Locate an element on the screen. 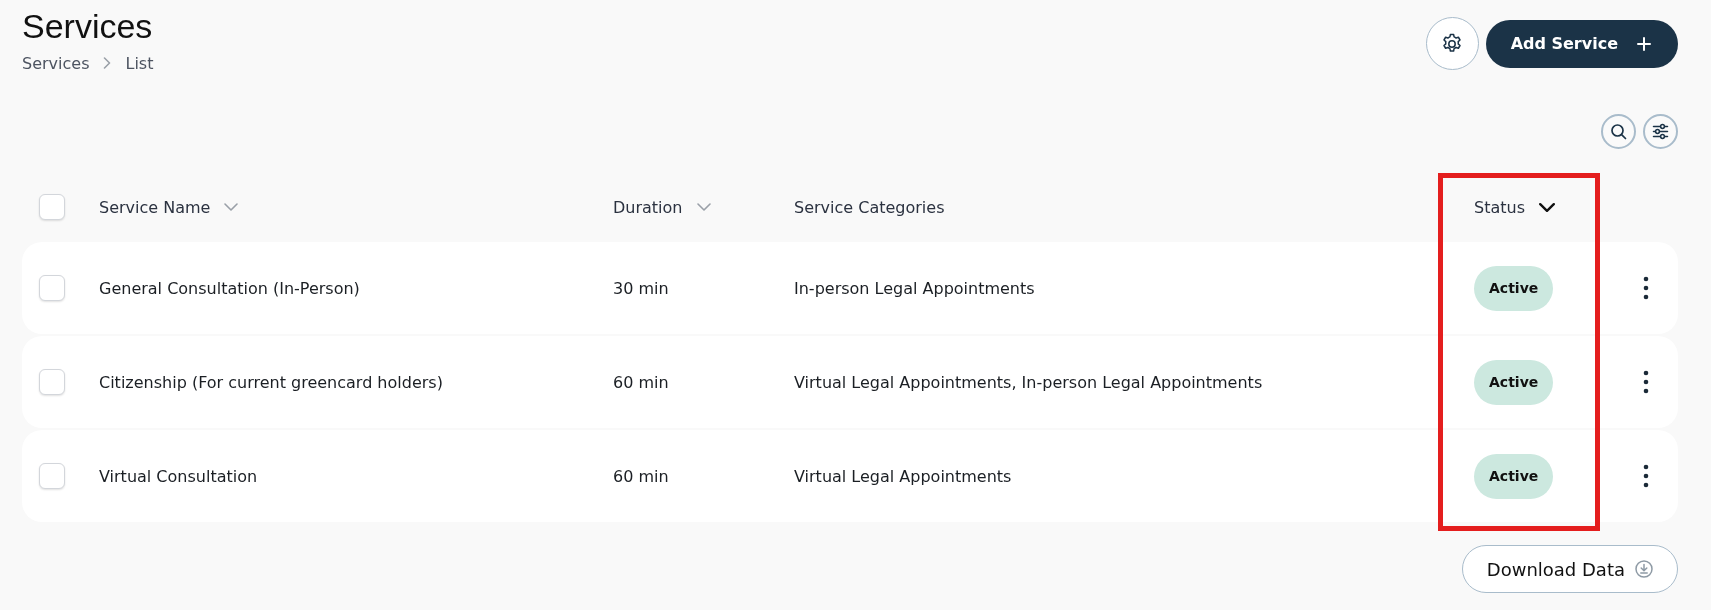 The height and width of the screenshot is (610, 1711). column-header: Status is located at coordinates (1499, 207).